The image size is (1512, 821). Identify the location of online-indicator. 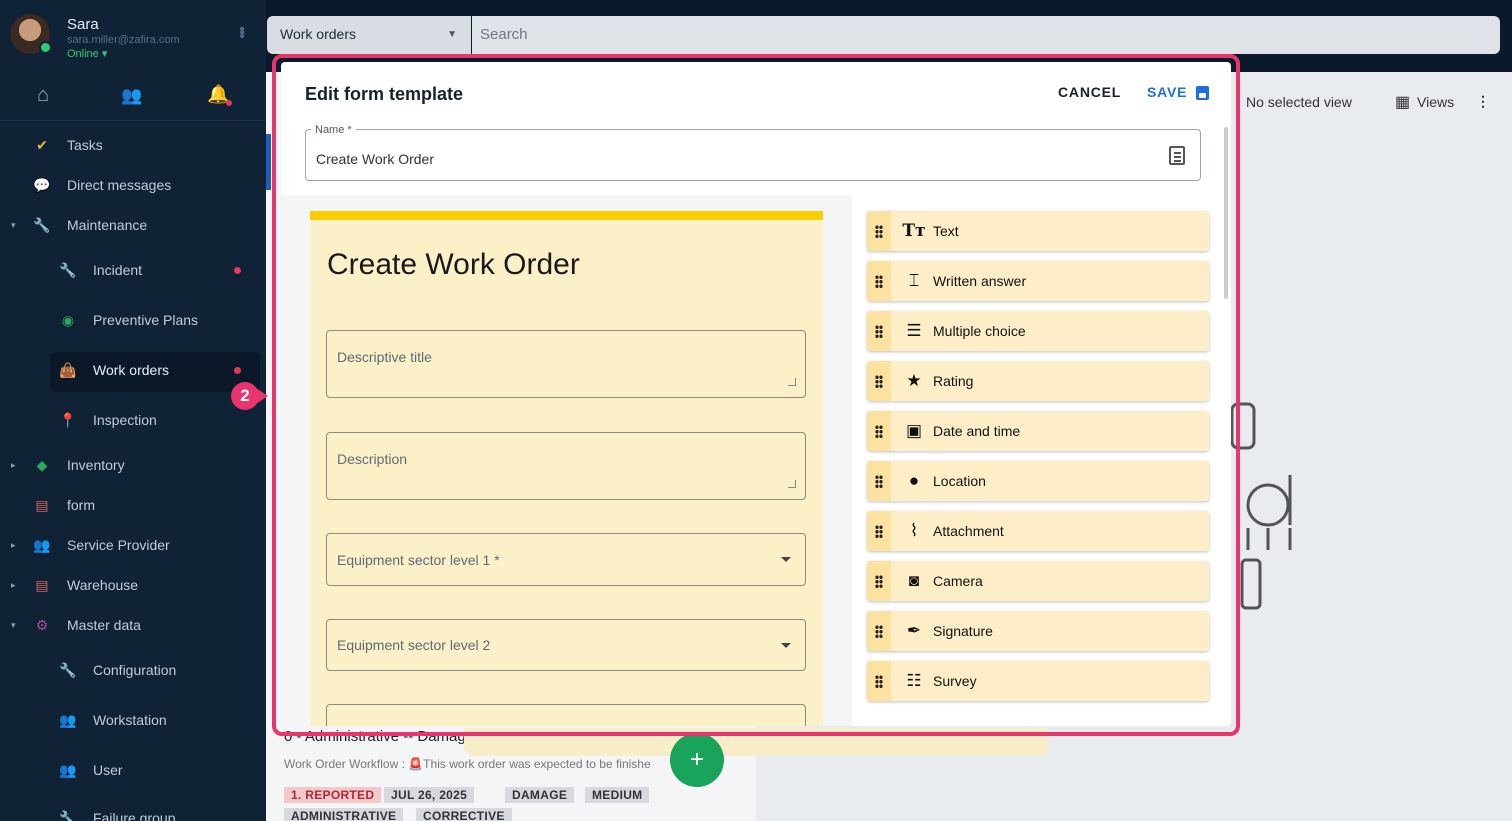
(45, 47).